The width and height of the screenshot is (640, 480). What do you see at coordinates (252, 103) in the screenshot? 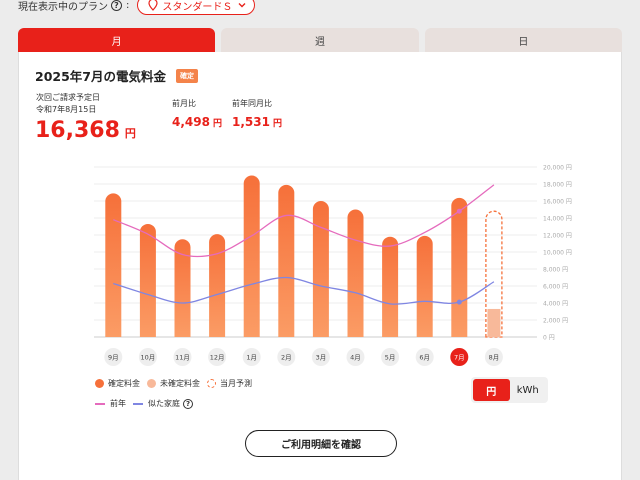
I see `prev-year-label: 前年同月比` at bounding box center [252, 103].